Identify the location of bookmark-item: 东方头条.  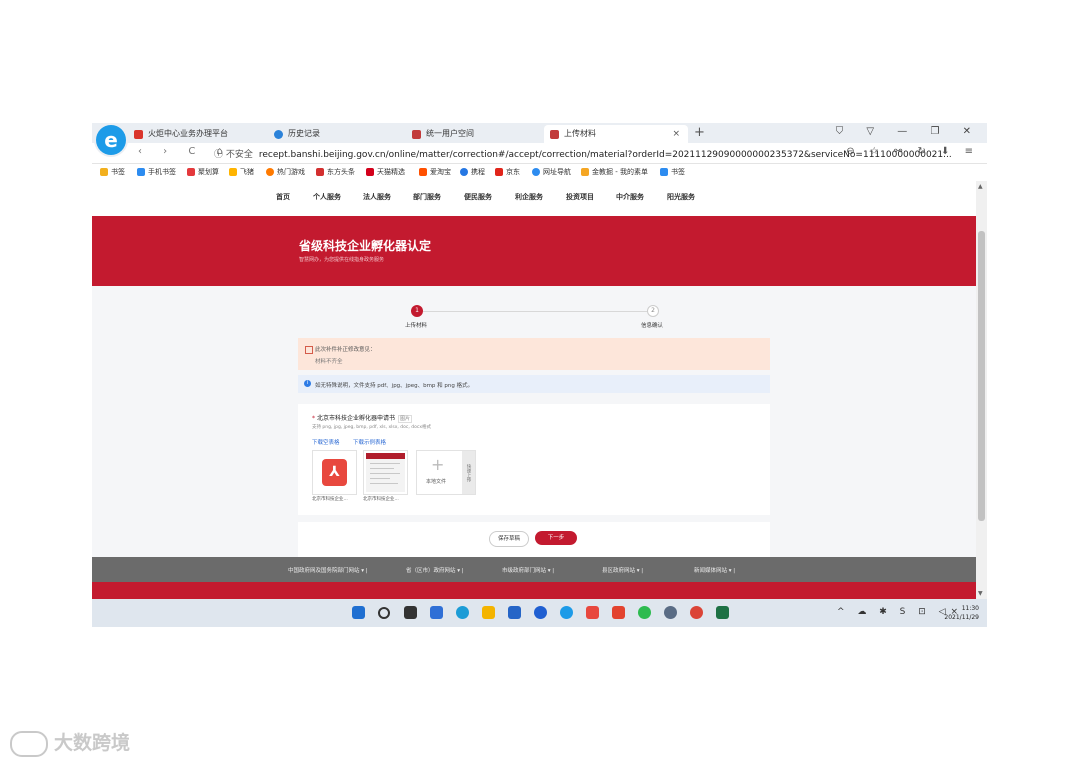
(335, 172).